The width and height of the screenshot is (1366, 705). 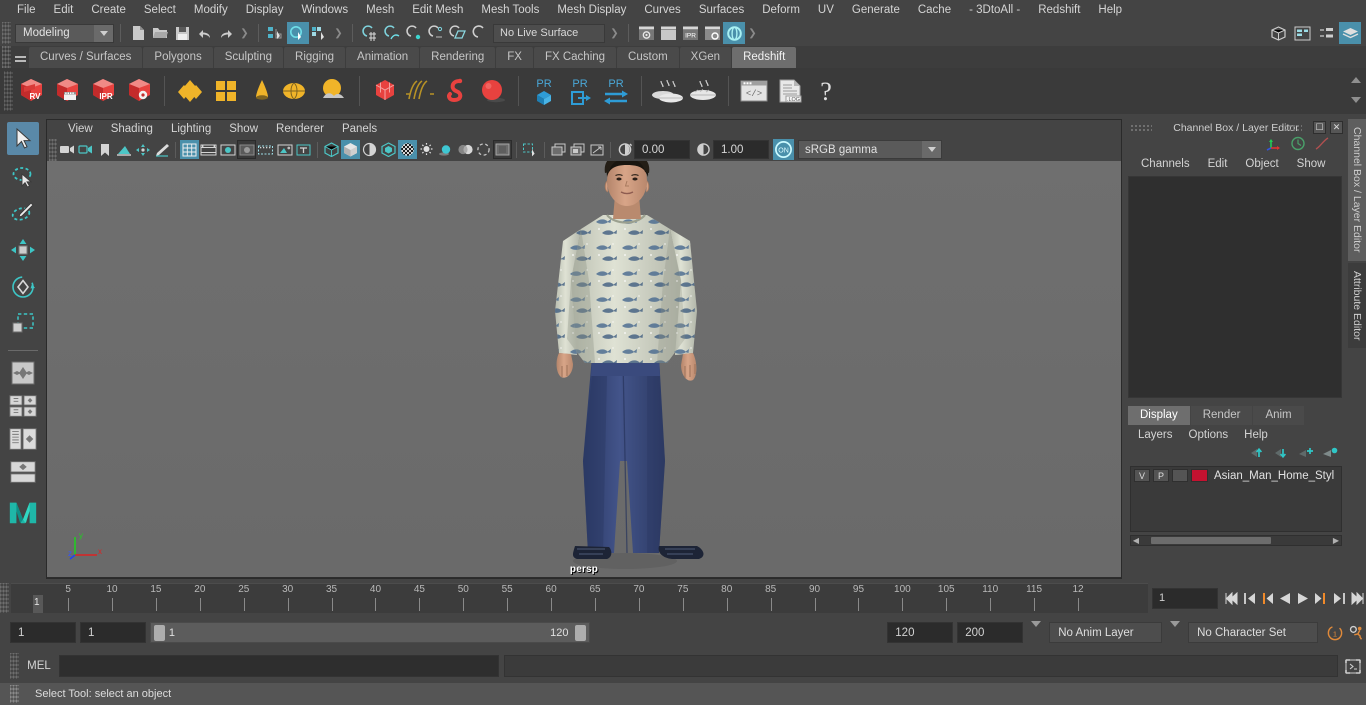 What do you see at coordinates (549, 33) in the screenshot?
I see `live-surface-field: No Live Surface` at bounding box center [549, 33].